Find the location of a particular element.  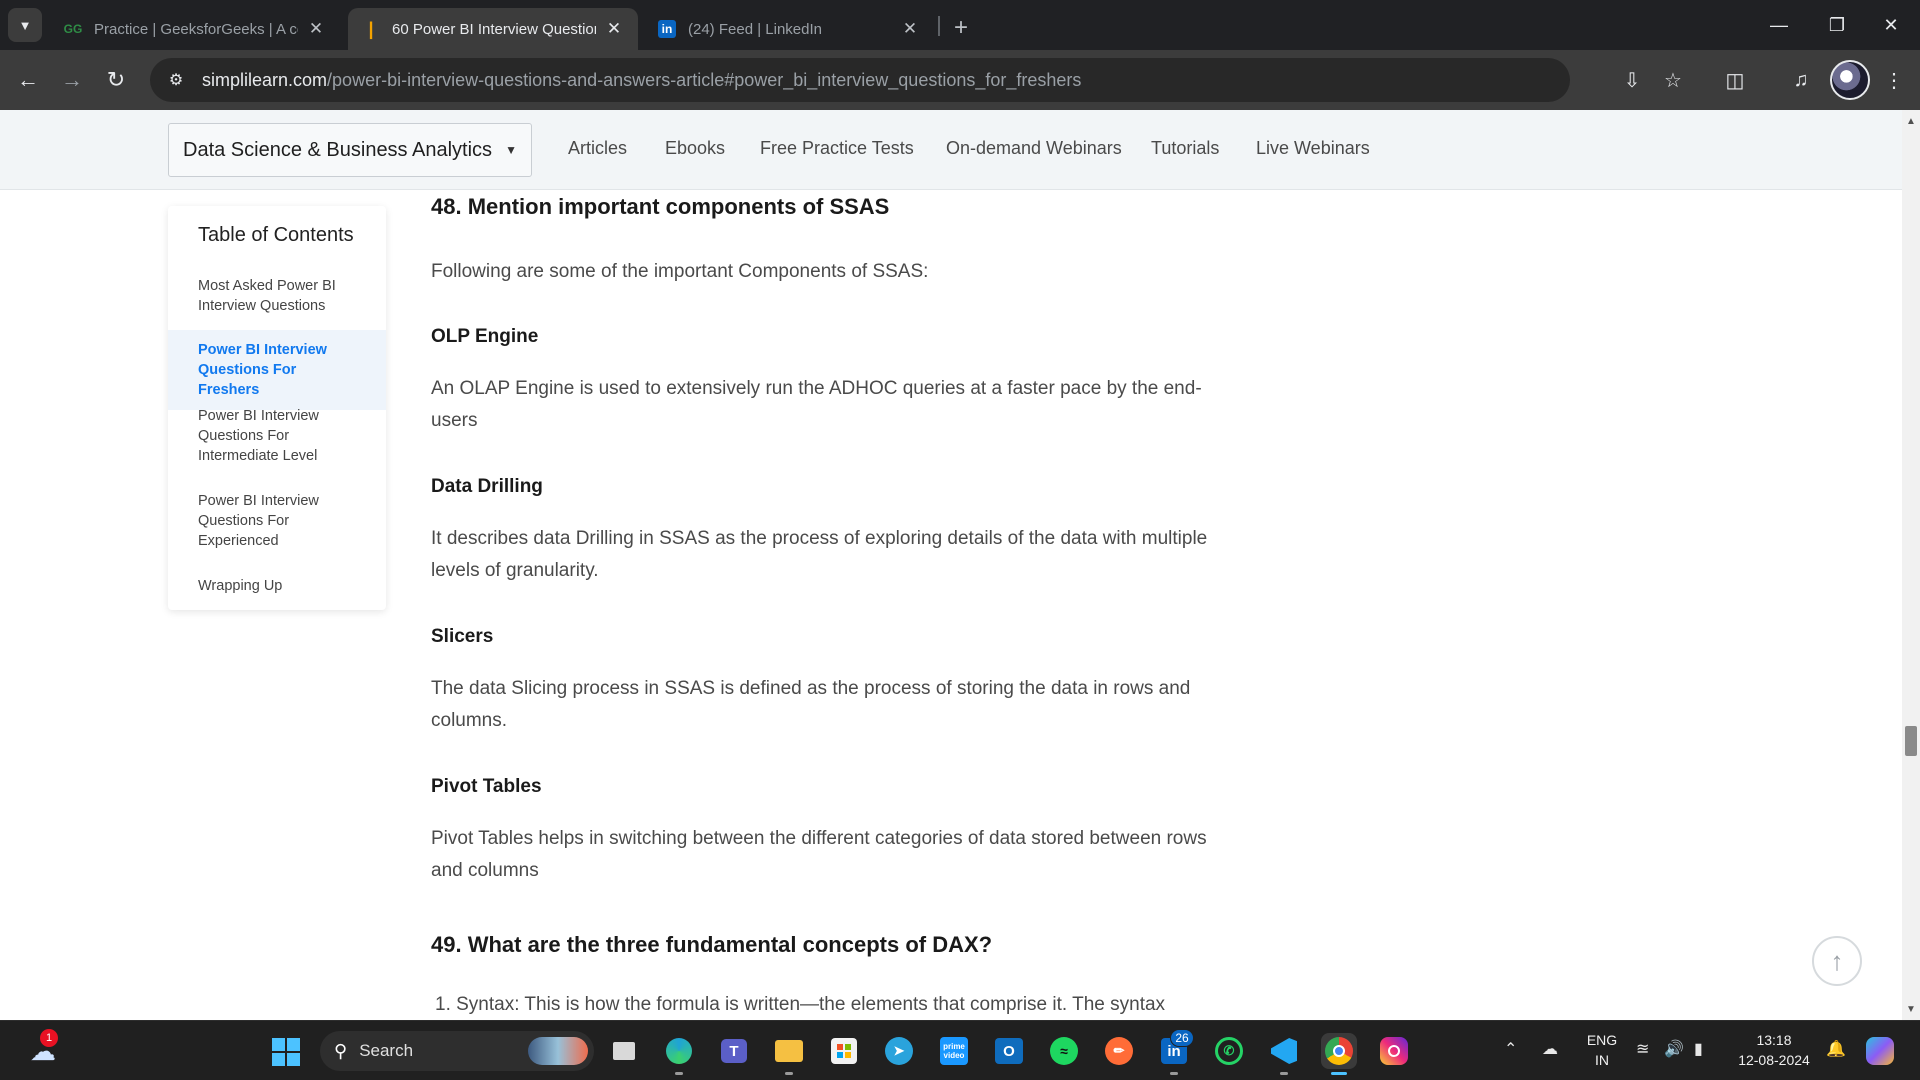

new-tab-button: + is located at coordinates (961, 28).